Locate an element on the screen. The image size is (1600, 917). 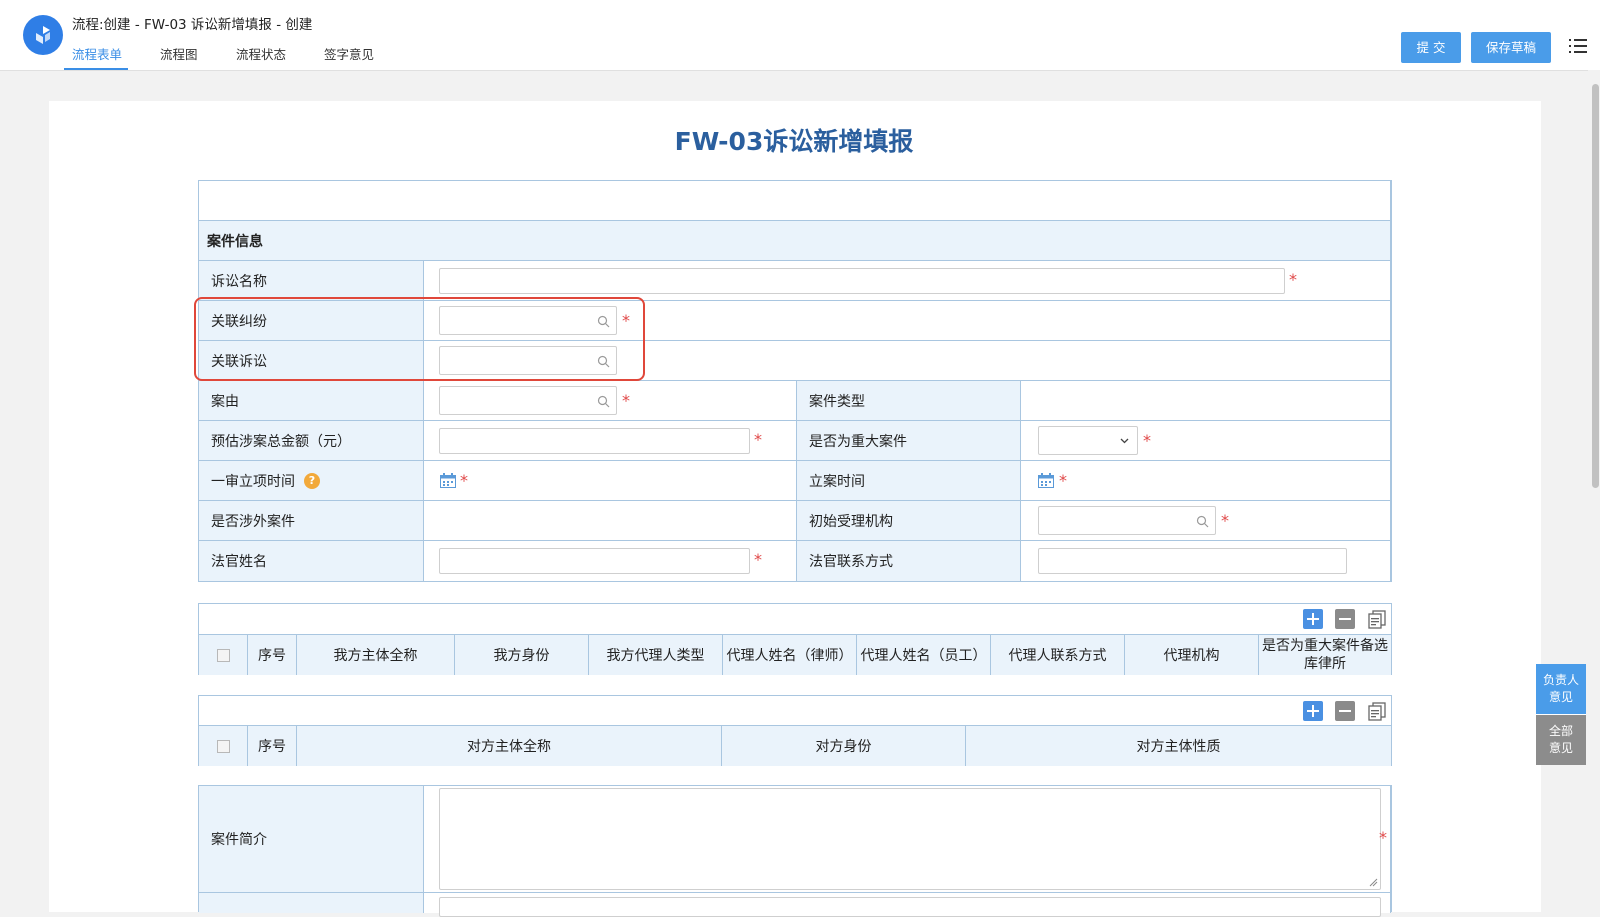
is-major-case-cell: * is located at coordinates (1206, 441).